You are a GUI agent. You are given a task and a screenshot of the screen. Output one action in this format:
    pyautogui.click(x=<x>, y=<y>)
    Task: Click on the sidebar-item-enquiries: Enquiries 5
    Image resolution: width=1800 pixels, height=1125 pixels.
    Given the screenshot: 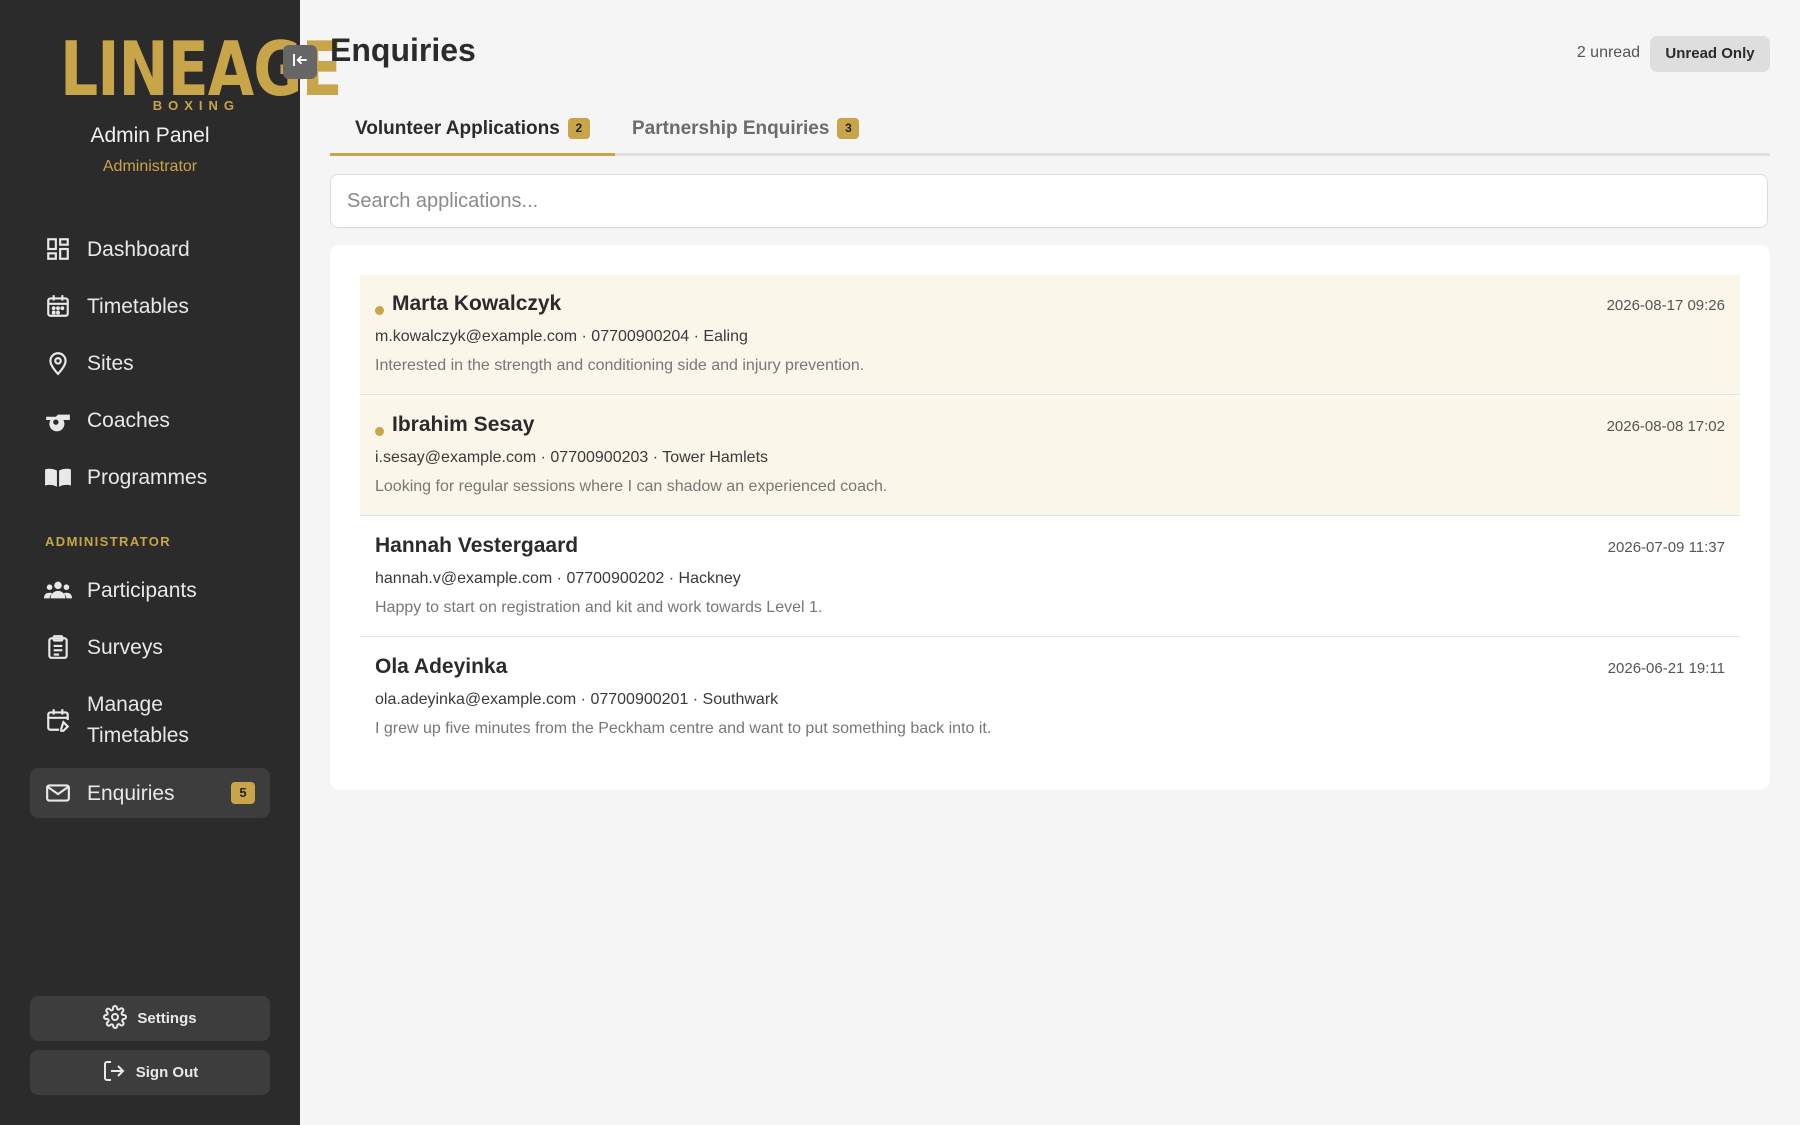 What is the action you would take?
    pyautogui.click(x=150, y=793)
    